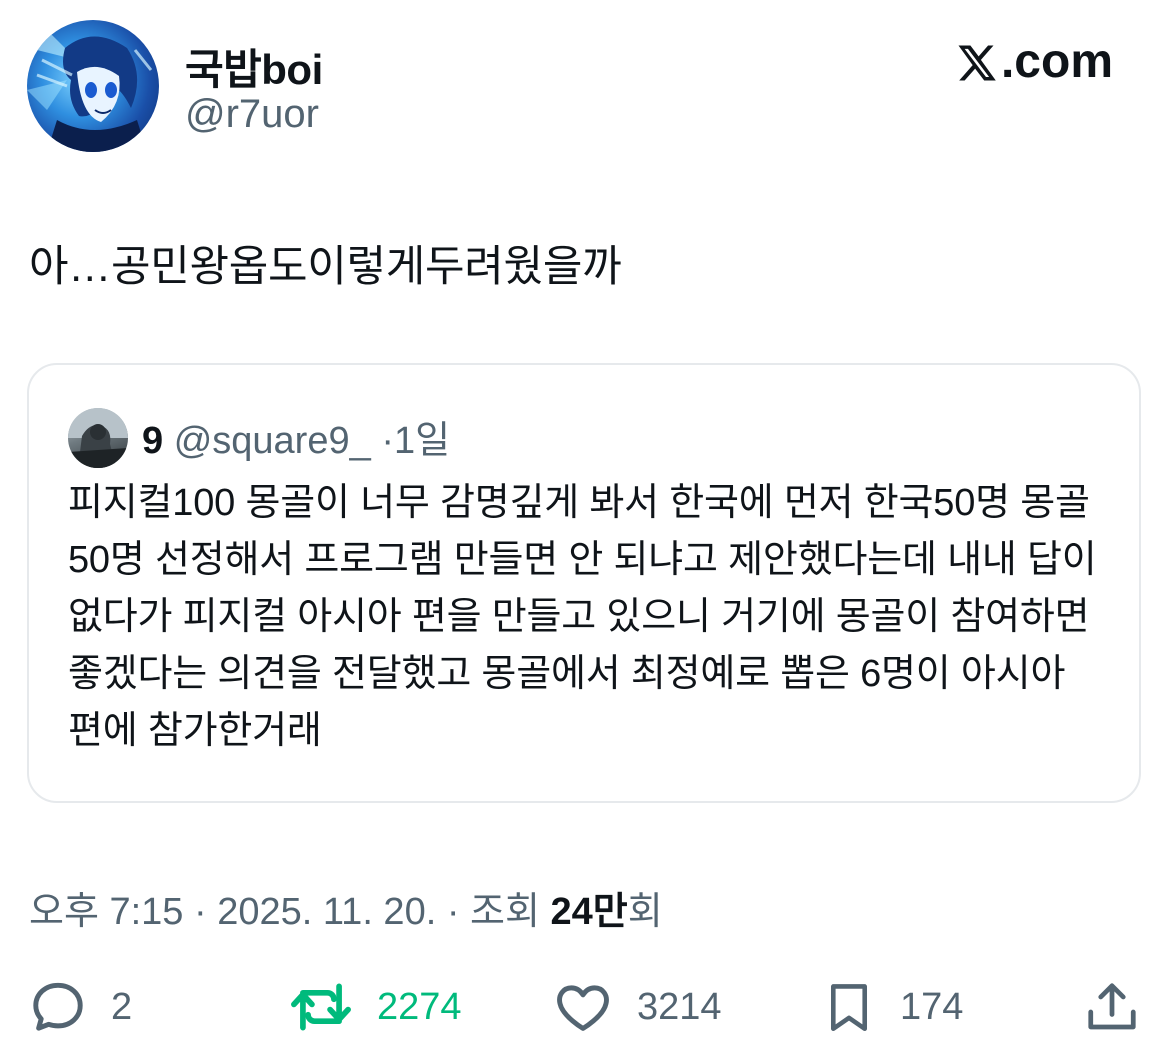 This screenshot has width=1170, height=1046. What do you see at coordinates (122, 1006) in the screenshot?
I see `reply-count: 2` at bounding box center [122, 1006].